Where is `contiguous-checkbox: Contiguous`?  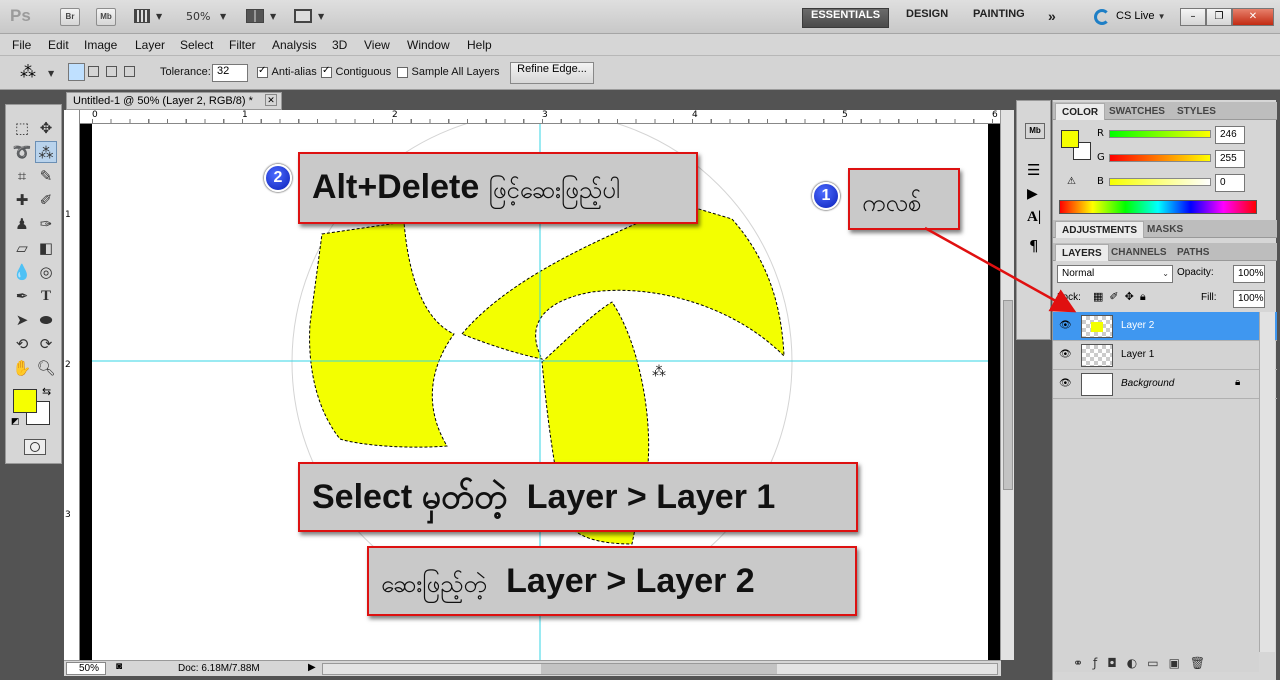 contiguous-checkbox: Contiguous is located at coordinates (356, 74).